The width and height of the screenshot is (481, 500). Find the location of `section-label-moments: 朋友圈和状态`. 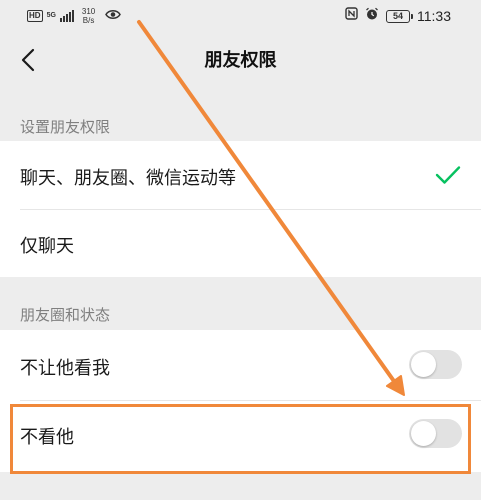

section-label-moments: 朋友圈和状态 is located at coordinates (65, 315).